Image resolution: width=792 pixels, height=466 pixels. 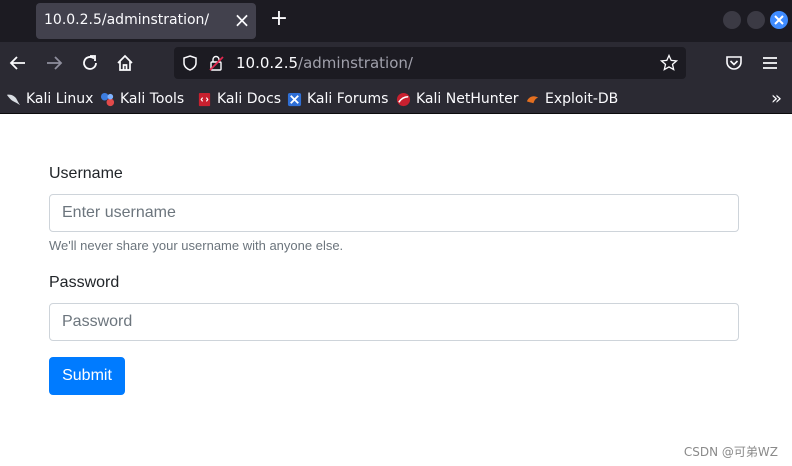 I want to click on kali-forums-icon, so click(x=294, y=99).